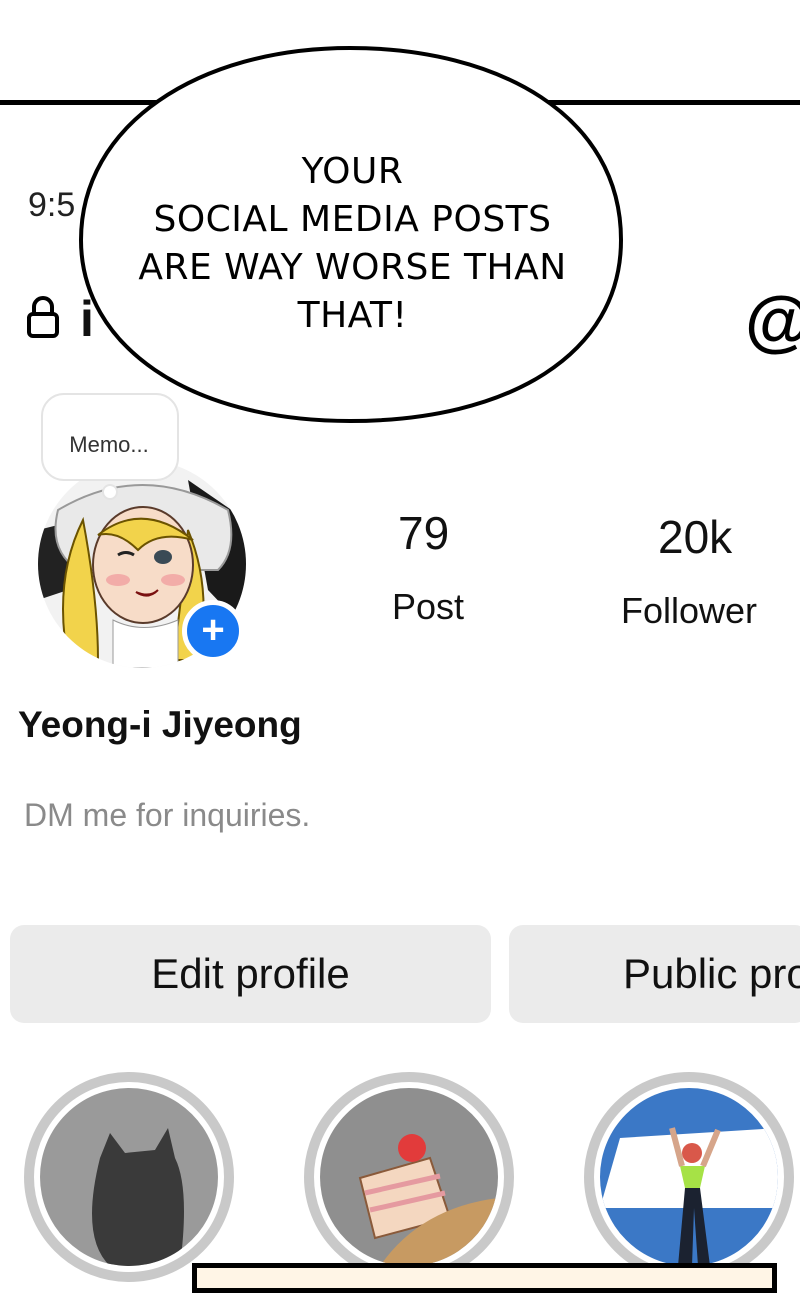  Describe the element at coordinates (772, 321) in the screenshot. I see `at-sign-icon: @` at that location.